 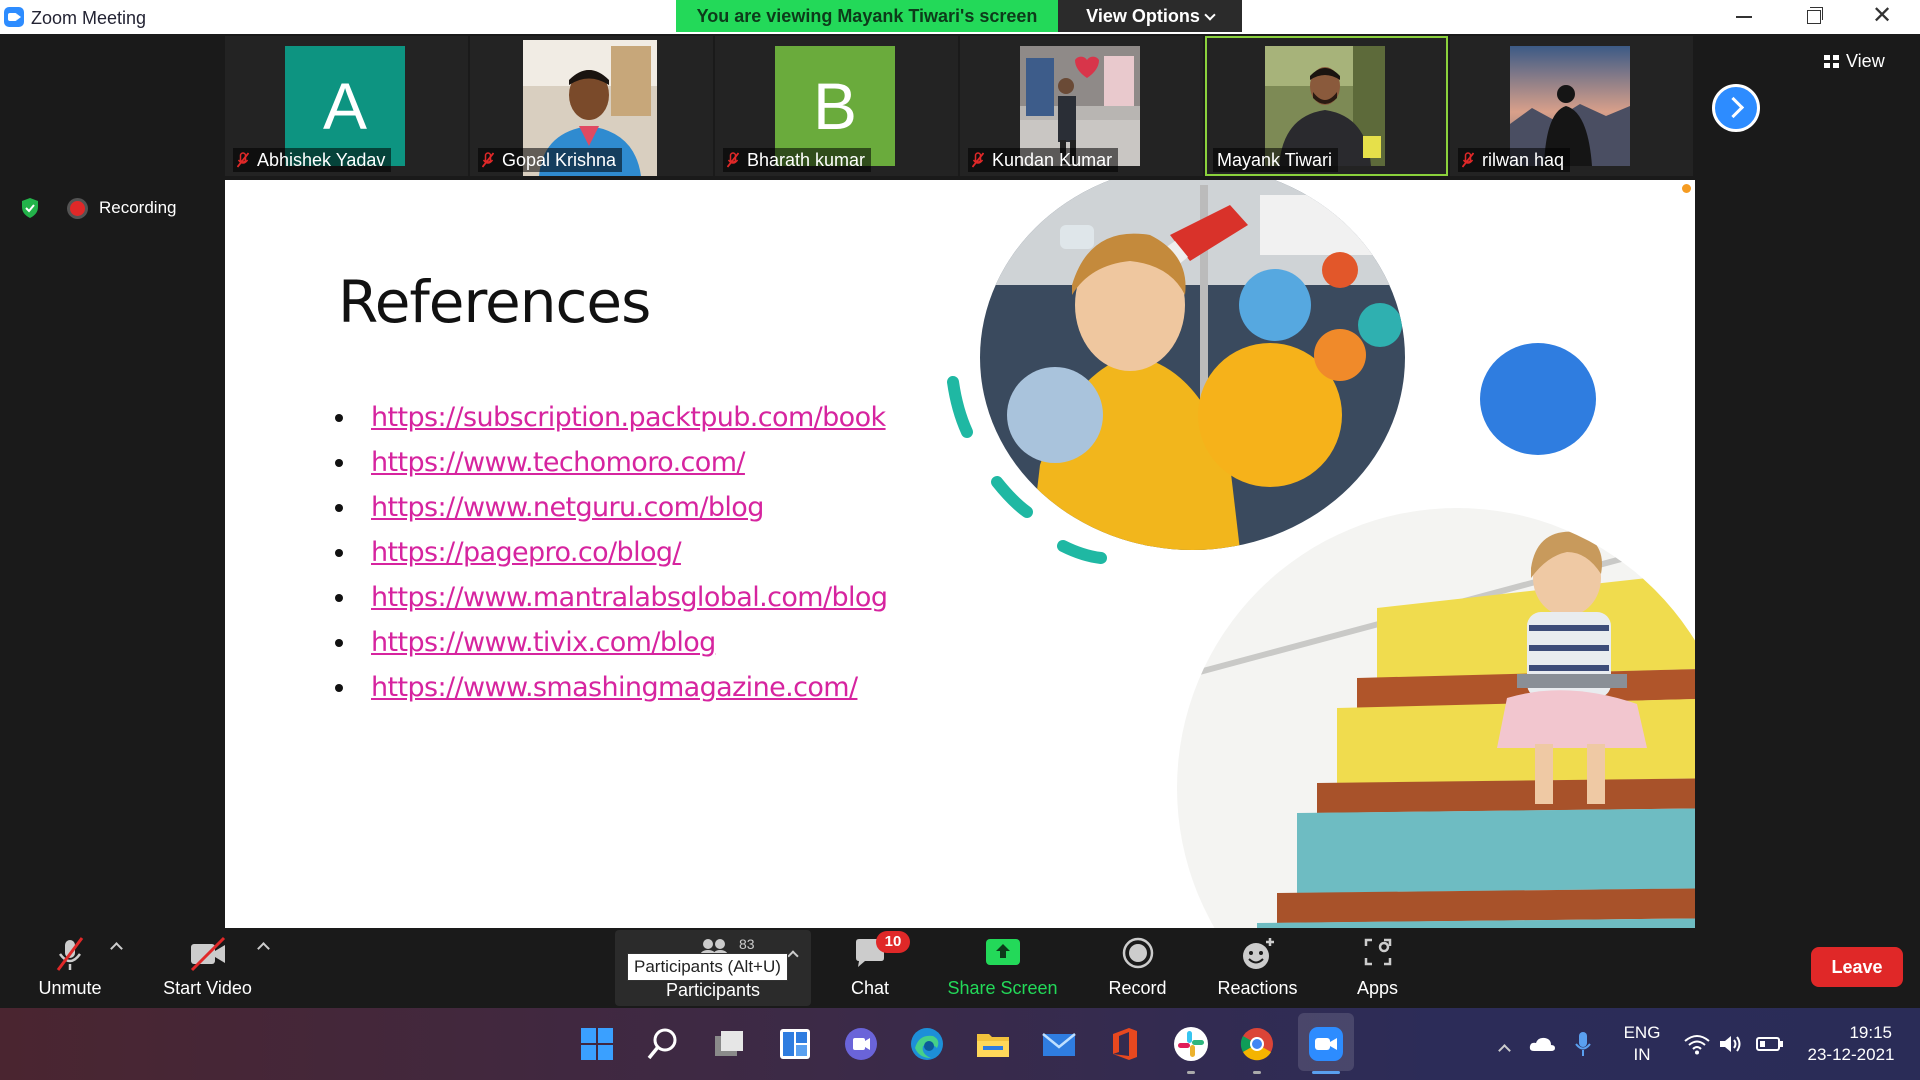 I want to click on zoom-app-icon, so click(x=1326, y=1044).